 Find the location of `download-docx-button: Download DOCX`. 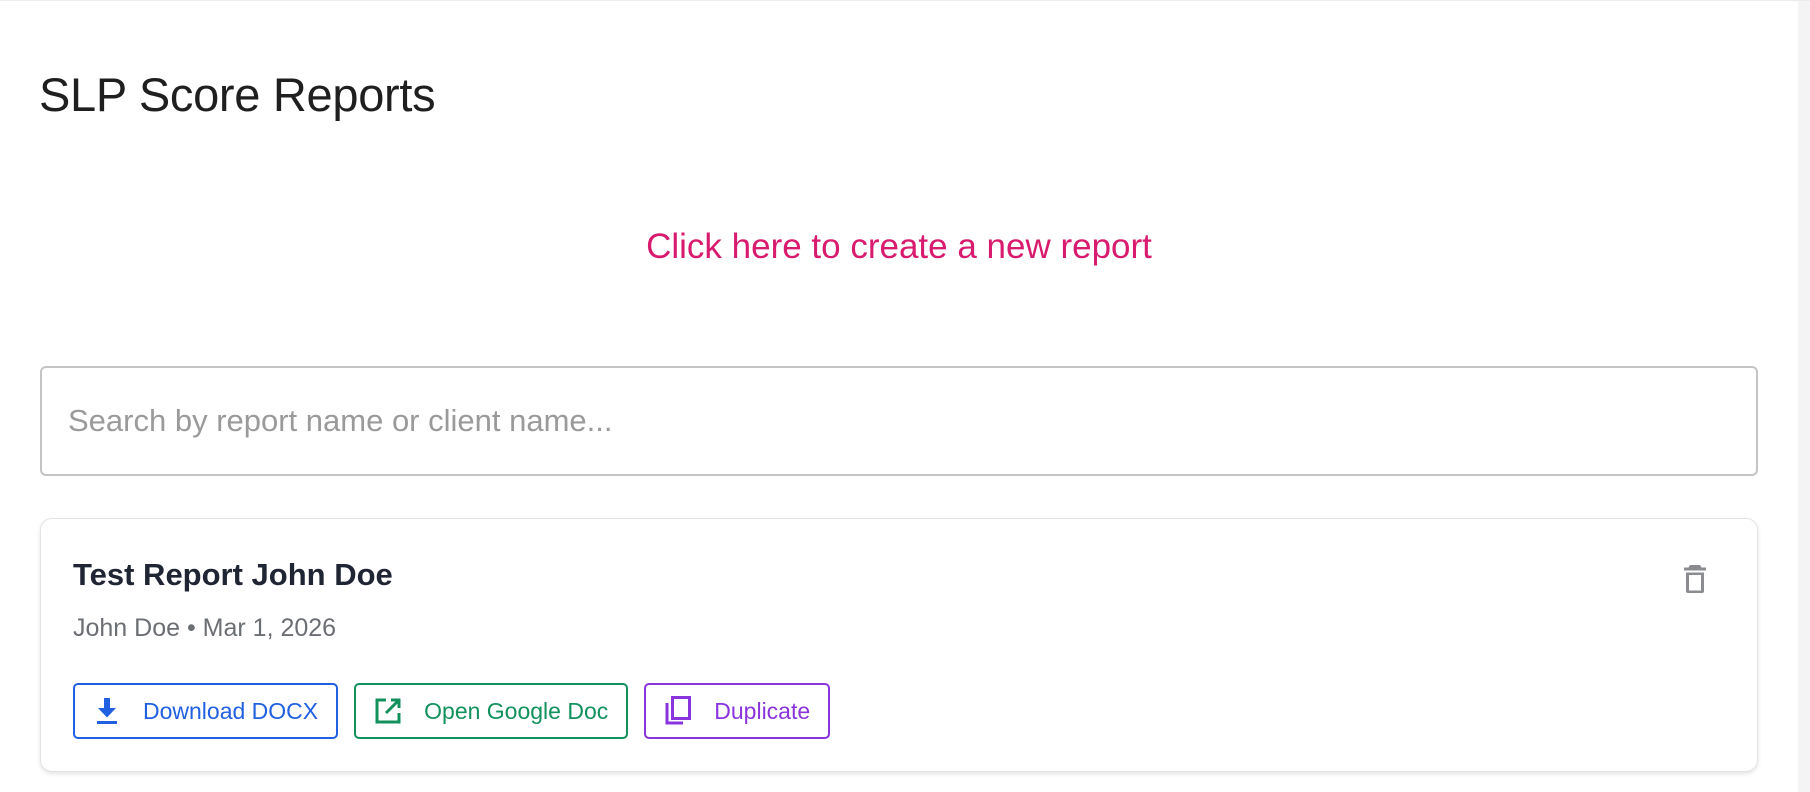

download-docx-button: Download DOCX is located at coordinates (206, 711).